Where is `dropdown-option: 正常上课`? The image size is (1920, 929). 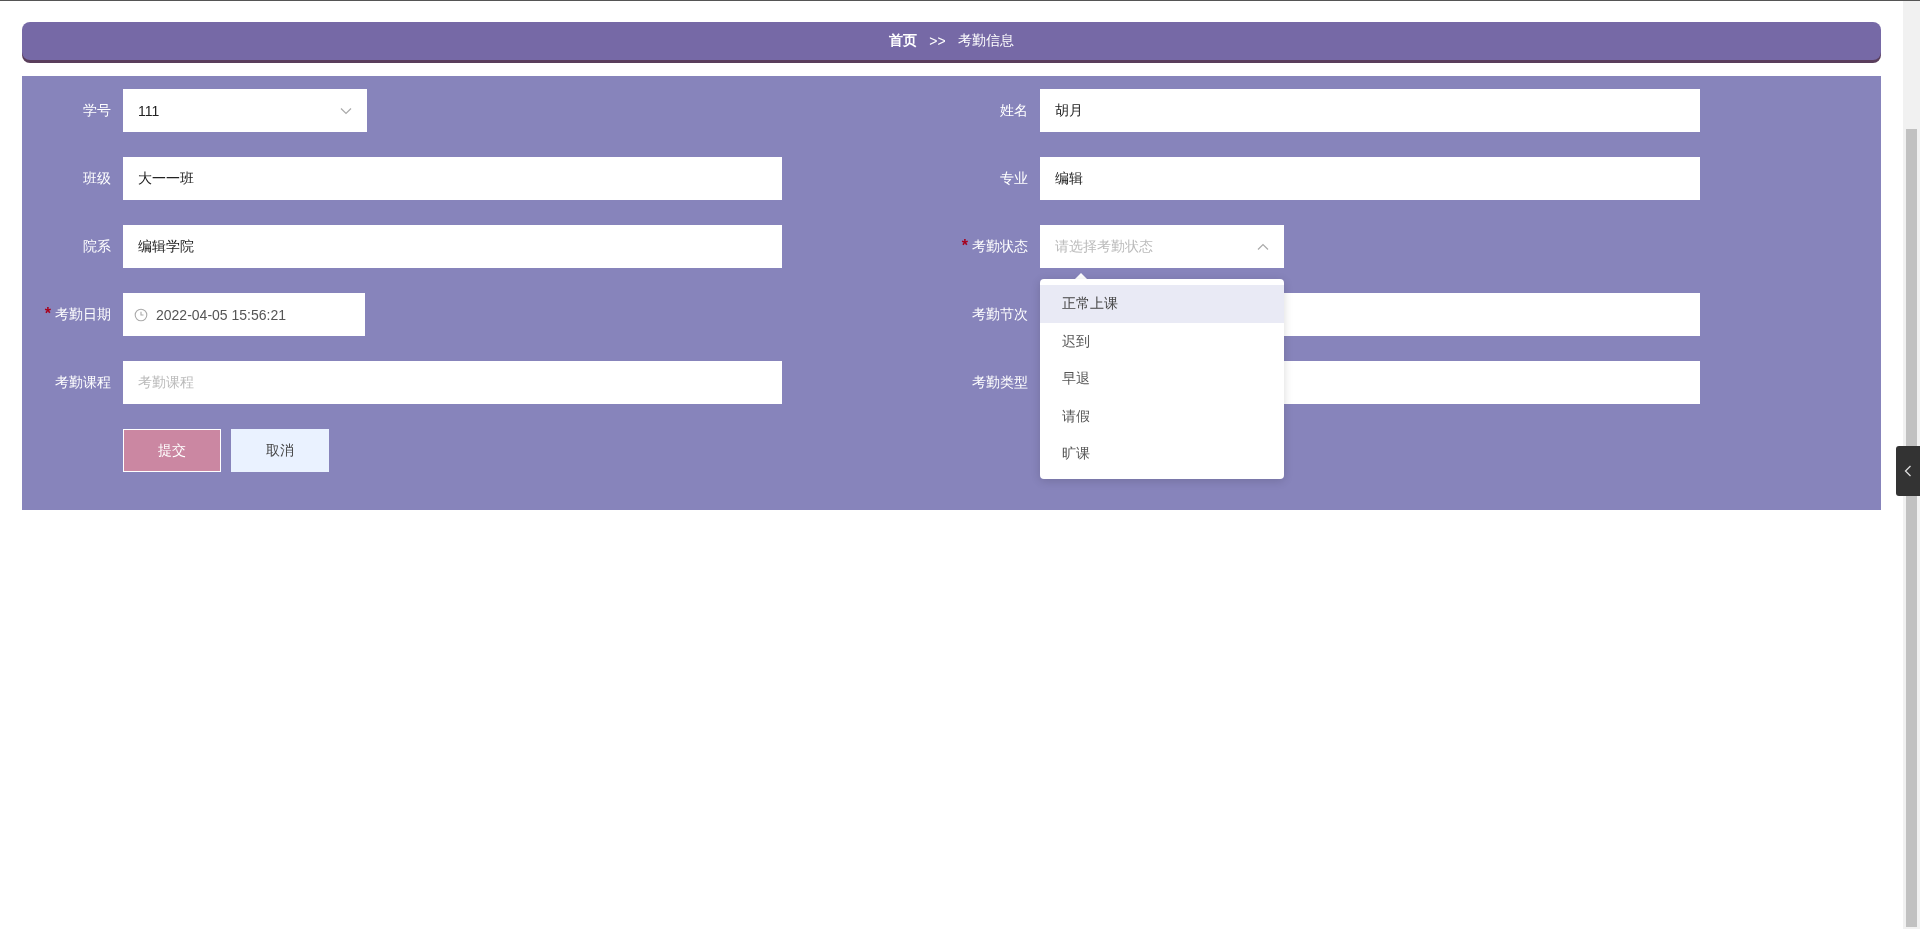 dropdown-option: 正常上课 is located at coordinates (1162, 304).